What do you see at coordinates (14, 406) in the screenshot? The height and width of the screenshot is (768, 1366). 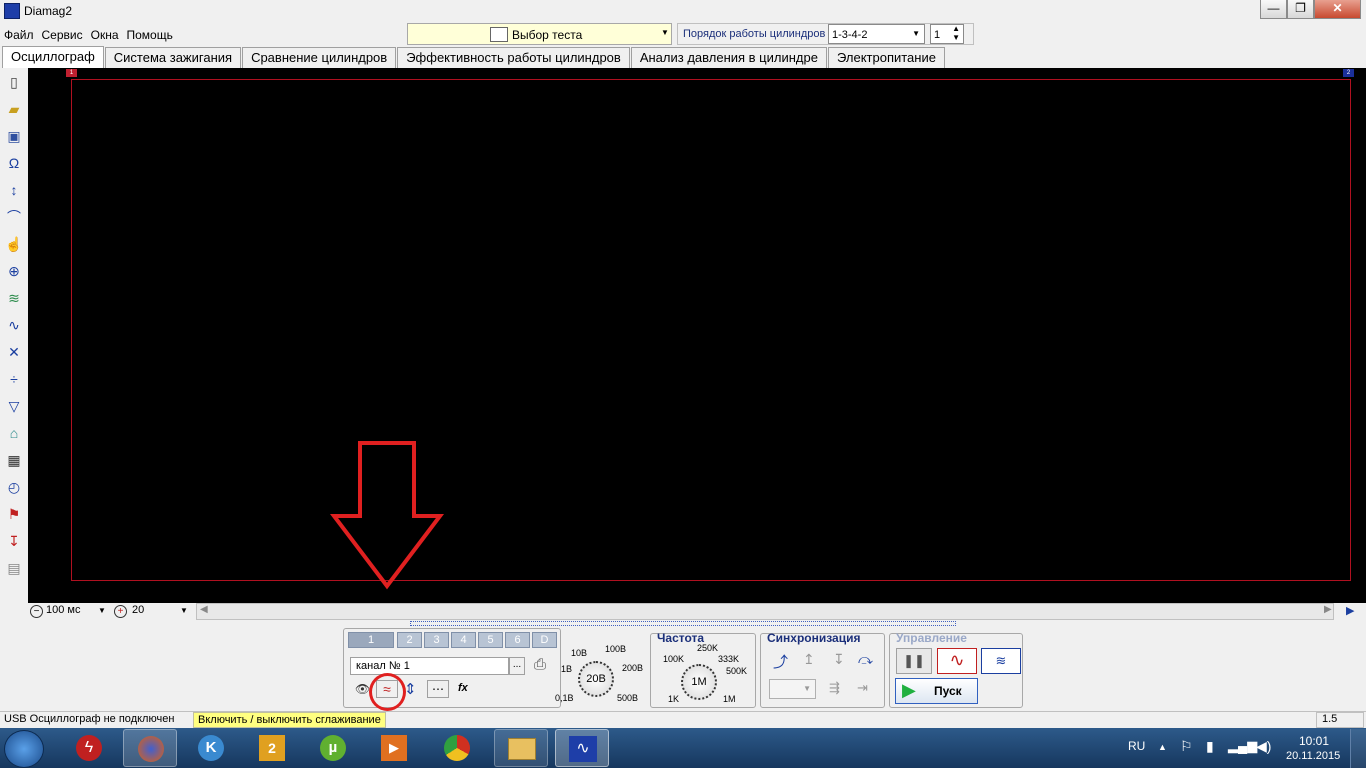 I see `filter-icon: ▽` at bounding box center [14, 406].